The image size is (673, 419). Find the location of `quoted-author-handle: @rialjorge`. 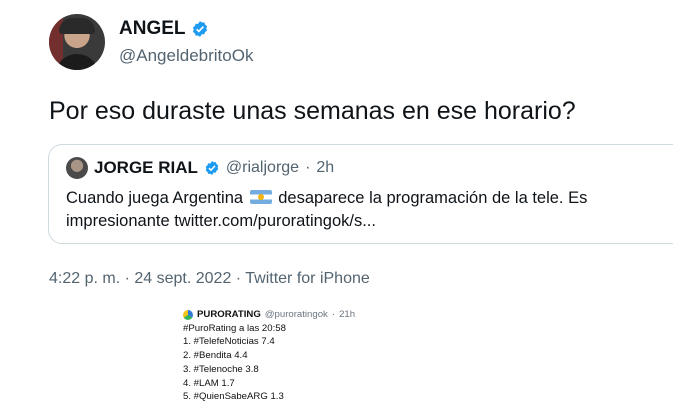

quoted-author-handle: @rialjorge is located at coordinates (262, 168).